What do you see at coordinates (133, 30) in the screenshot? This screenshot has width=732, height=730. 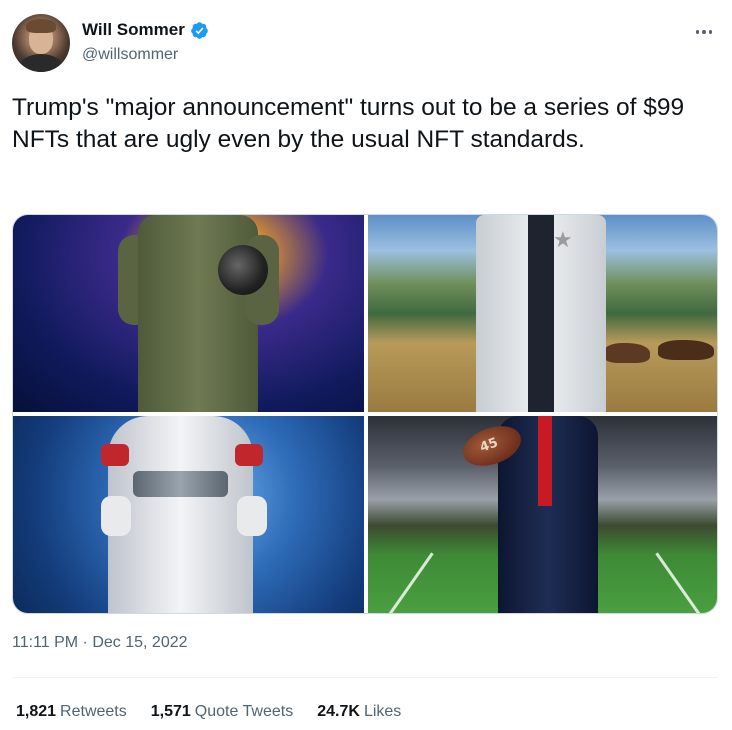 I see `author-display-name: Will Sommer` at bounding box center [133, 30].